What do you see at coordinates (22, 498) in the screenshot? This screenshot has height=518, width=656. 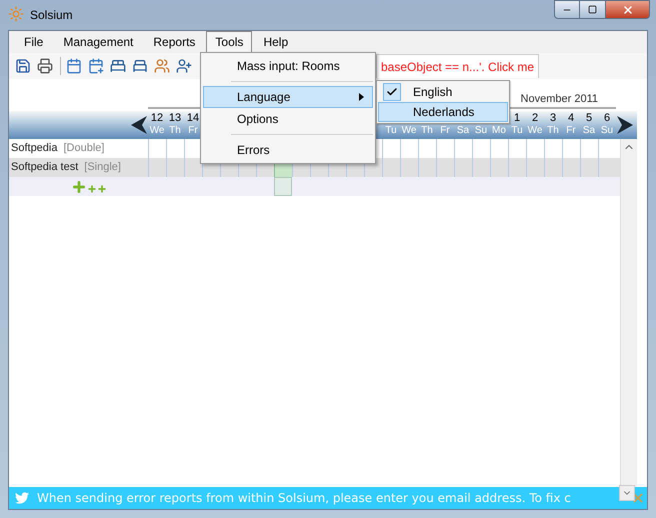 I see `bird-icon` at bounding box center [22, 498].